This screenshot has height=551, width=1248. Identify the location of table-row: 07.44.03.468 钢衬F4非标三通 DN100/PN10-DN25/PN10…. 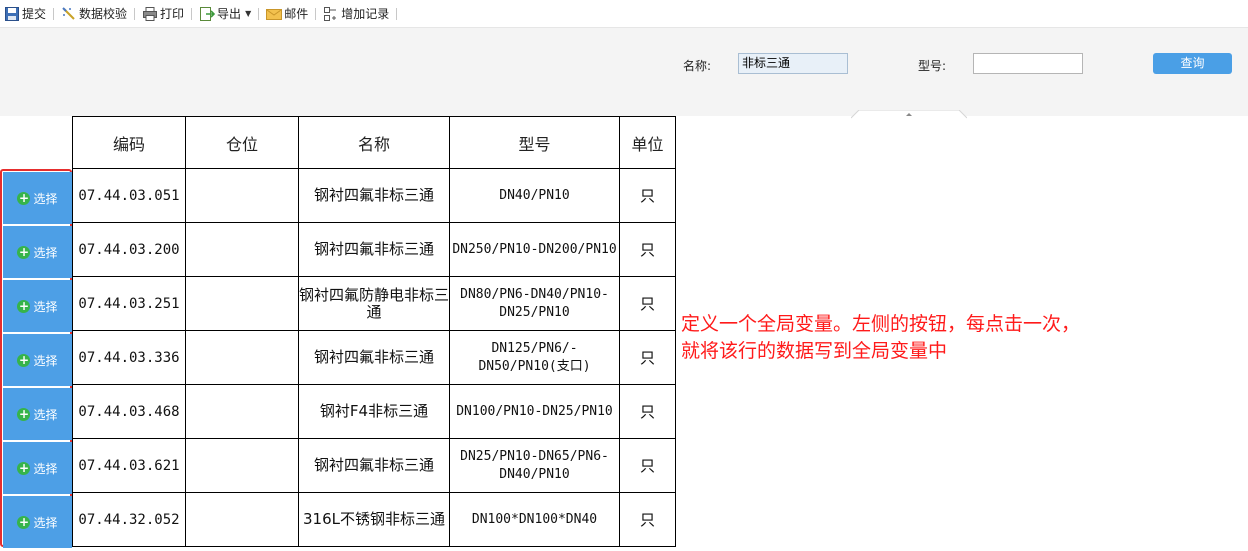
(374, 411).